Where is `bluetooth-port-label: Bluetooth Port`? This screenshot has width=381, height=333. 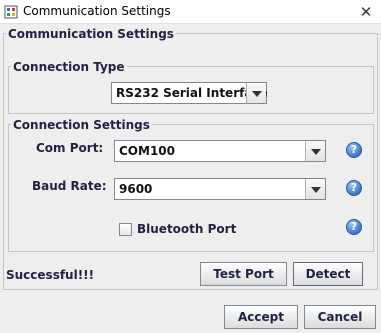 bluetooth-port-label: Bluetooth Port is located at coordinates (186, 229).